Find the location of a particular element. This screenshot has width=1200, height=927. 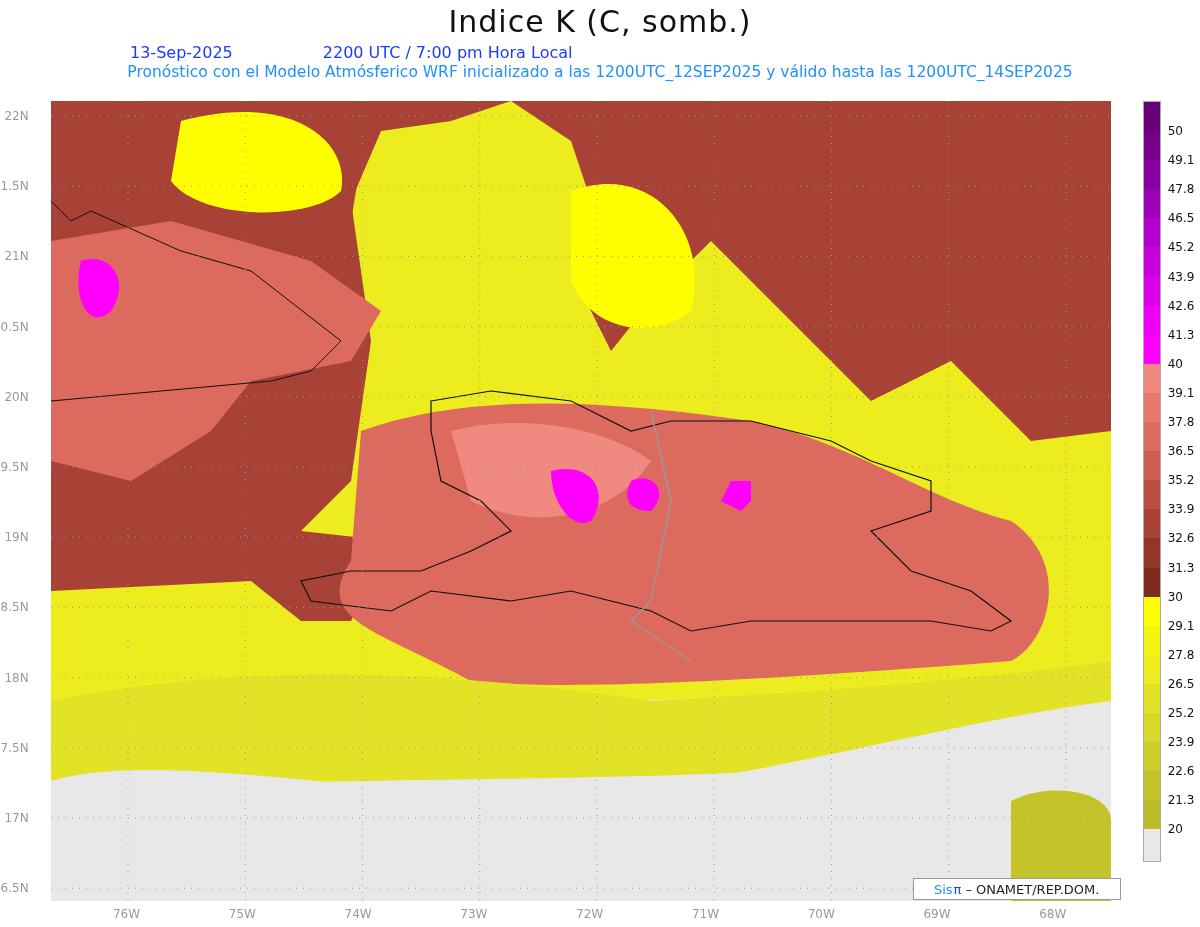

colorbar-label: 23.9 is located at coordinates (1181, 742).